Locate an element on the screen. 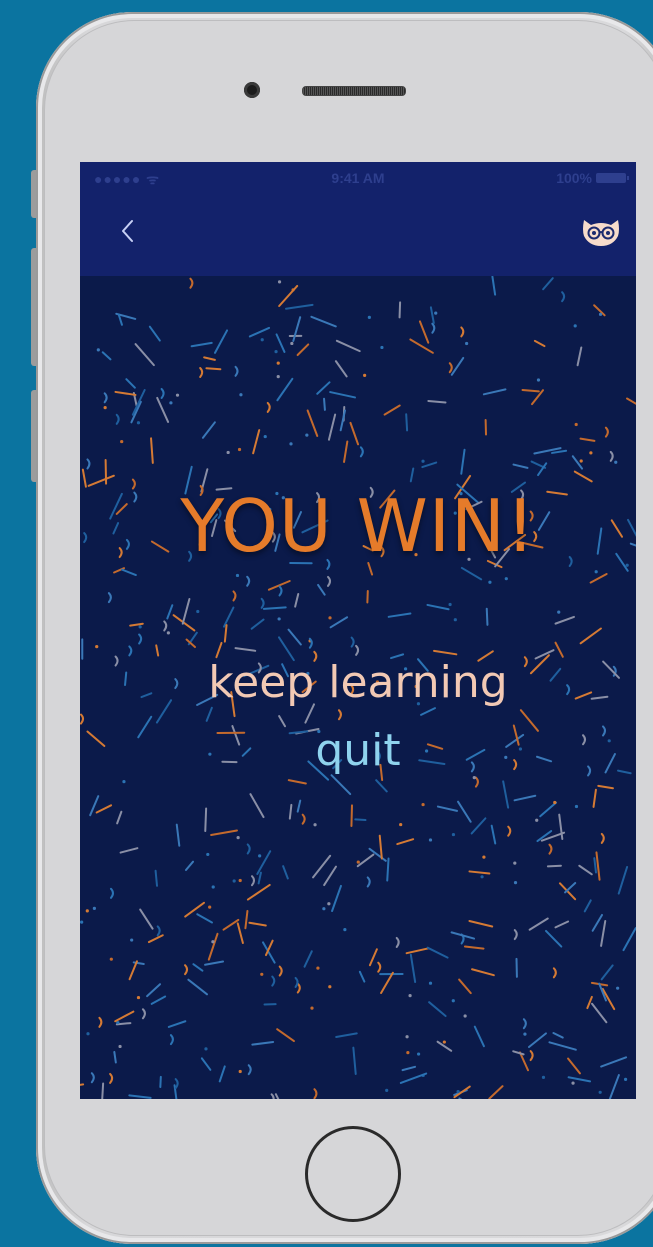  keep-learning-button: keep learning is located at coordinates (358, 682).